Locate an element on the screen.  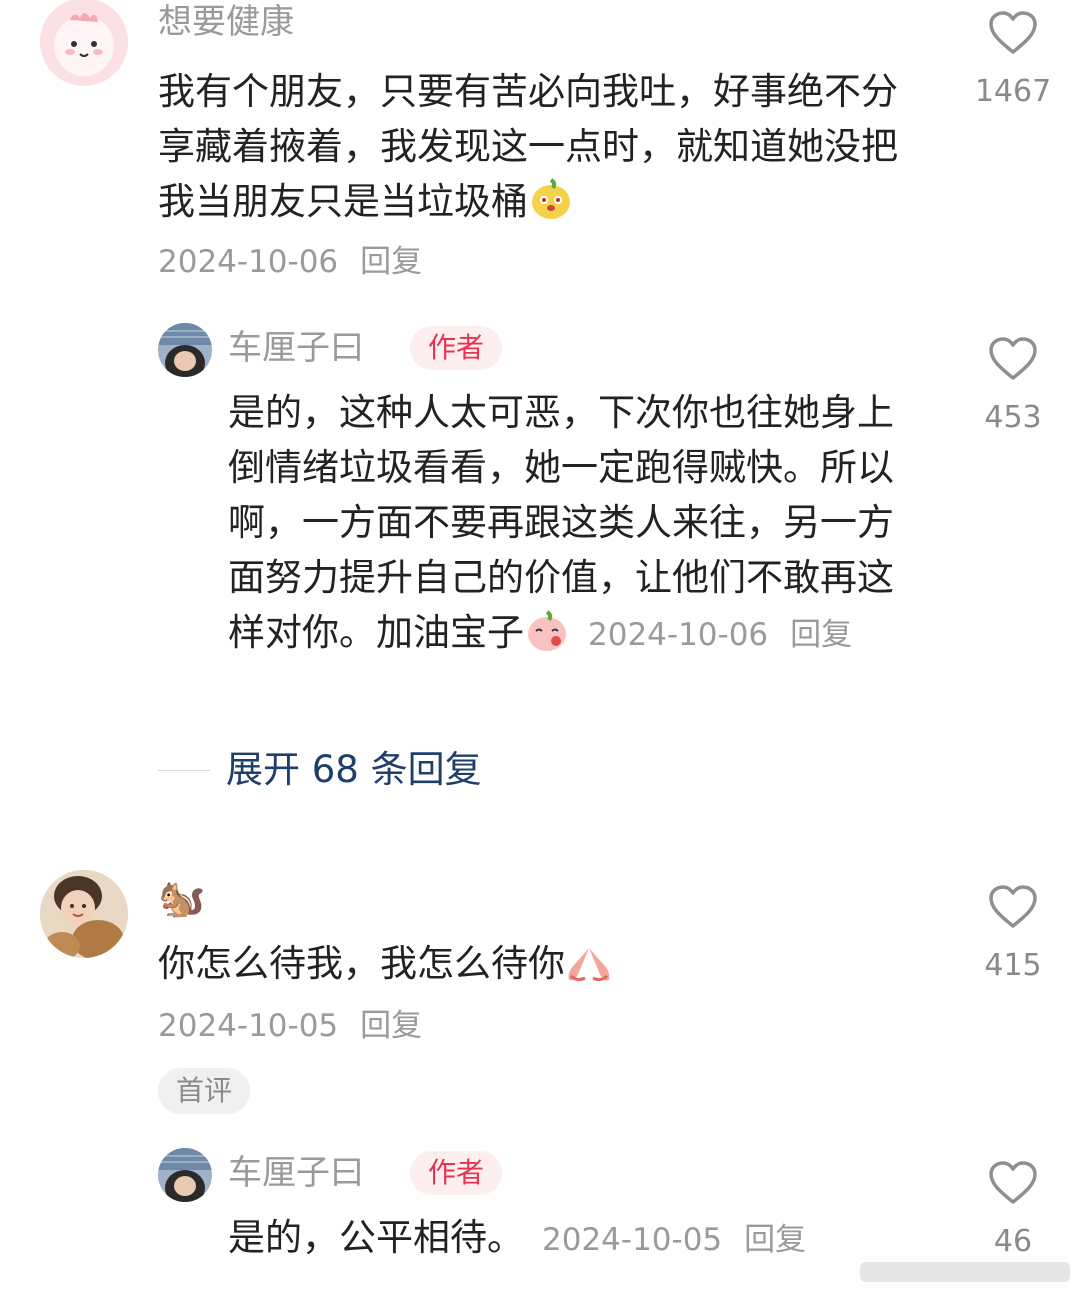
comment-date: 2024-10-06 is located at coordinates (248, 262).